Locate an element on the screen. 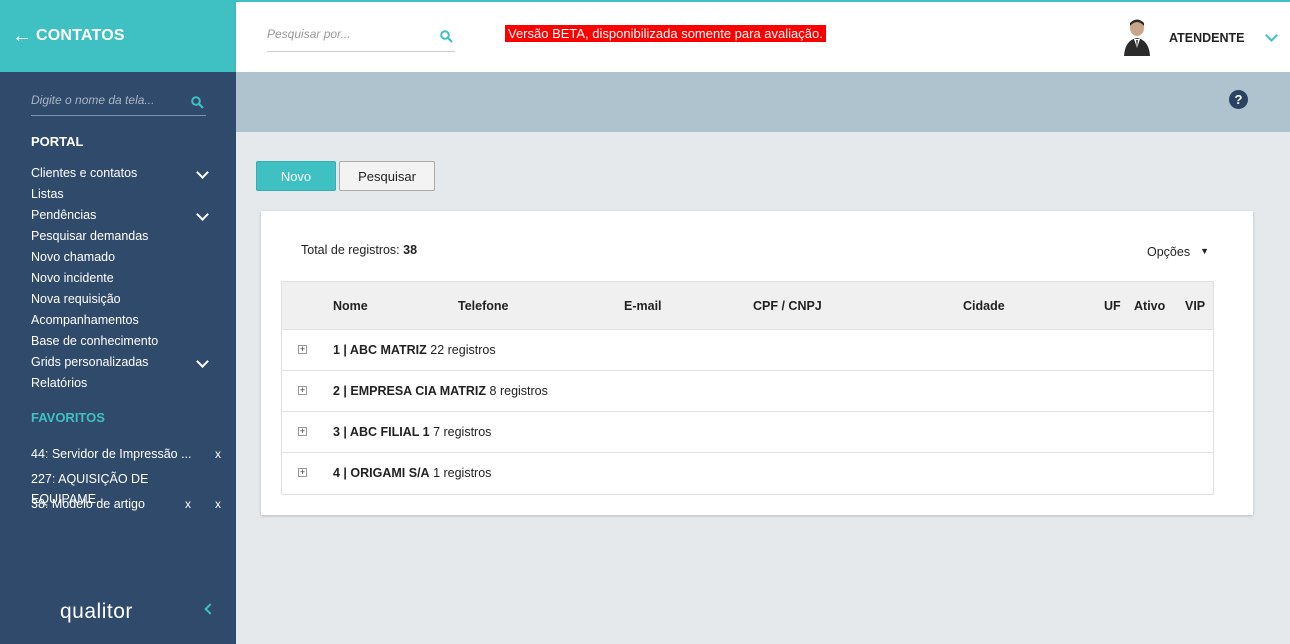 The height and width of the screenshot is (644, 1290). top-search-input is located at coordinates (347, 34).